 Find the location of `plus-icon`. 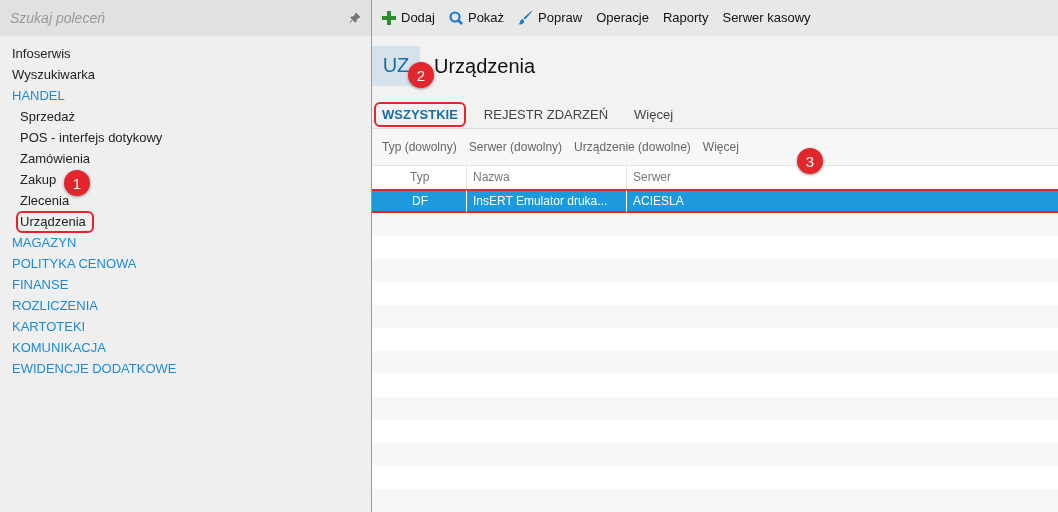

plus-icon is located at coordinates (389, 17).